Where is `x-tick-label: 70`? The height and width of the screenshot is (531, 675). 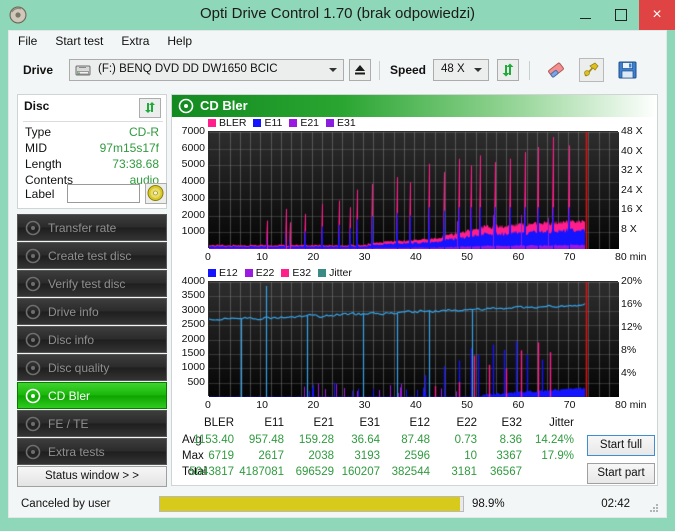 x-tick-label: 70 is located at coordinates (569, 257).